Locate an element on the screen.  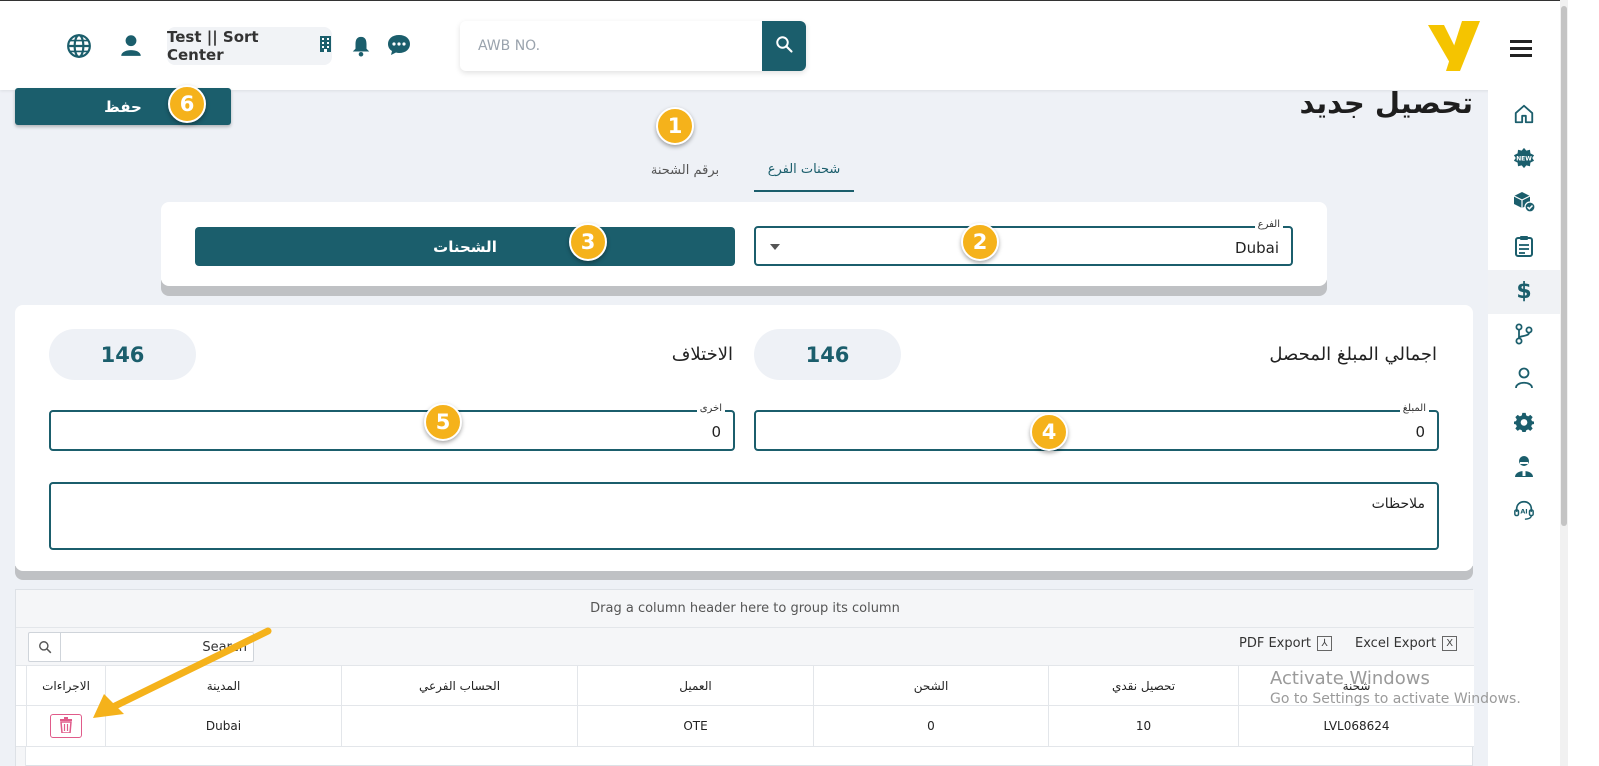
tab-by-awb: برقم الشحنة is located at coordinates (685, 170).